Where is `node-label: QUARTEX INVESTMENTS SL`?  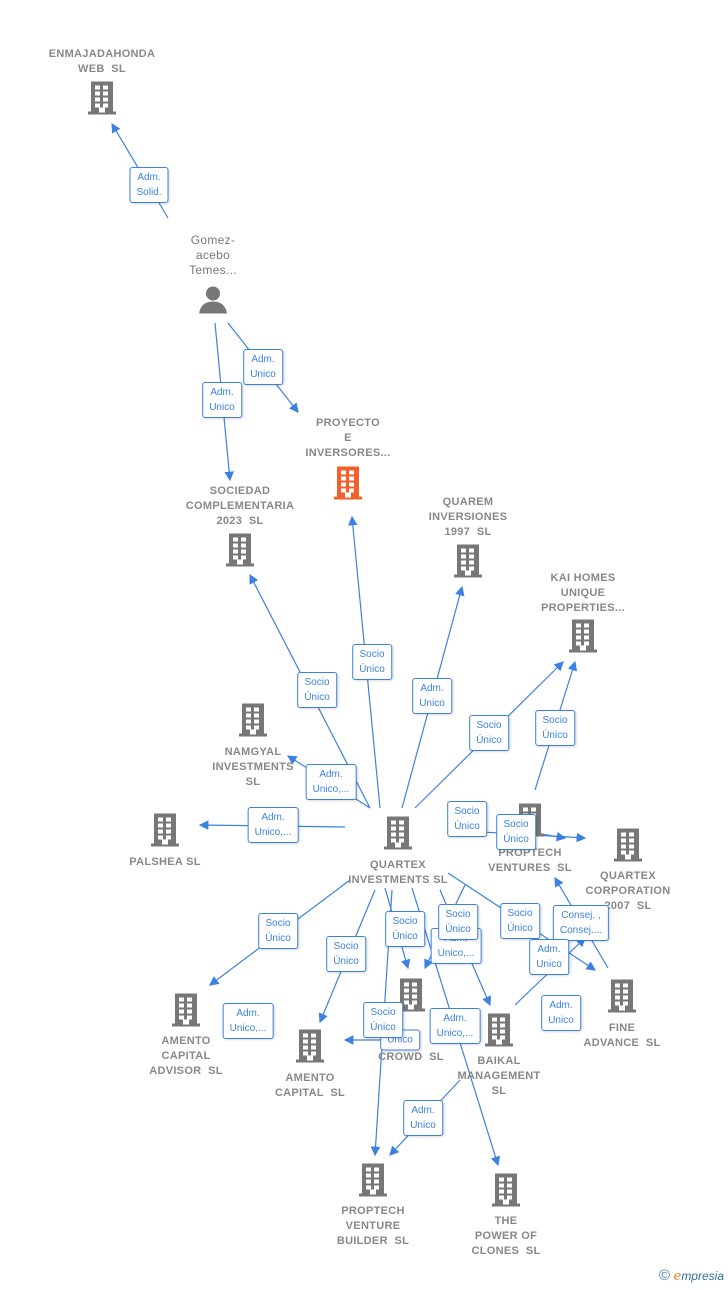
node-label: QUARTEX INVESTMENTS SL is located at coordinates (398, 873).